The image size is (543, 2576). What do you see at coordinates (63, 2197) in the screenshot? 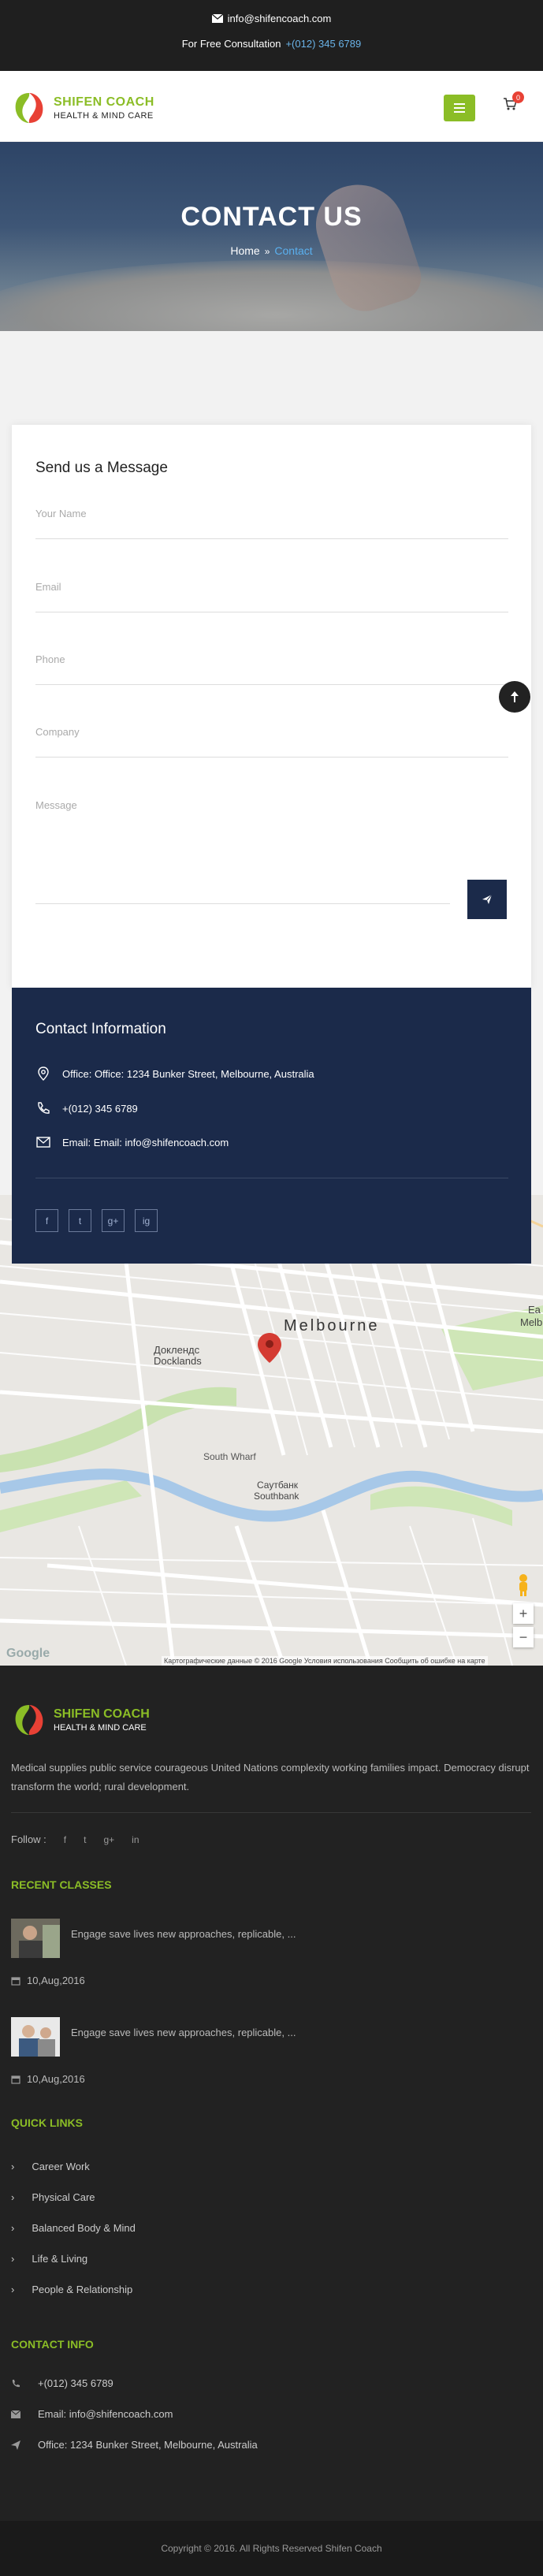
I see `quick-link-label: Physical Care` at bounding box center [63, 2197].